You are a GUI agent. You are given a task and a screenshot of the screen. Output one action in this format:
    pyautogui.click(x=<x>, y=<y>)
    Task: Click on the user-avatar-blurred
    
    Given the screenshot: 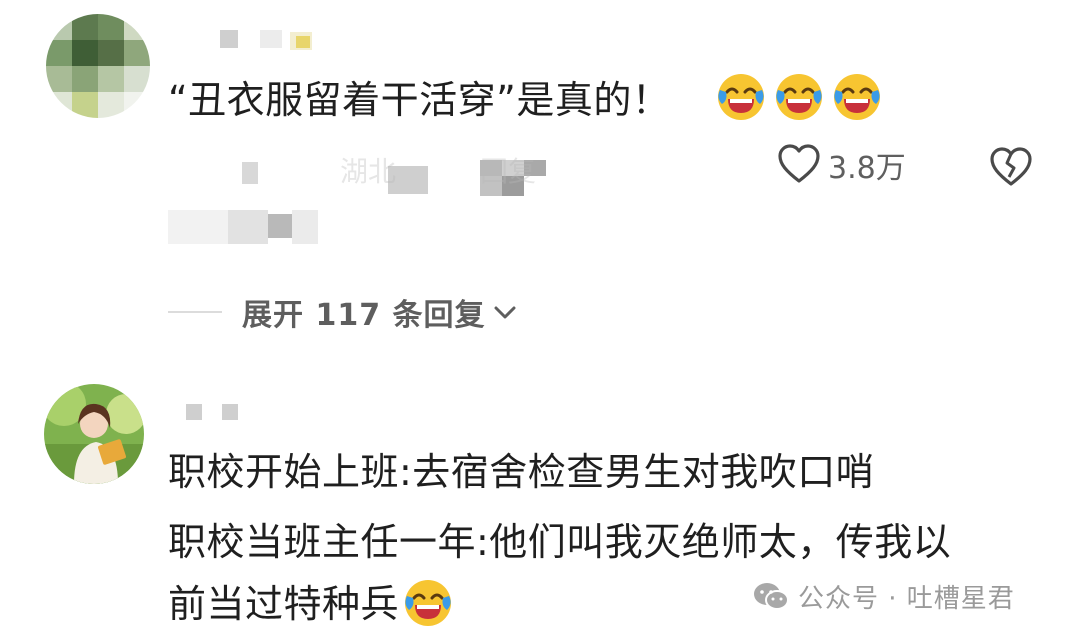 What is the action you would take?
    pyautogui.click(x=98, y=66)
    